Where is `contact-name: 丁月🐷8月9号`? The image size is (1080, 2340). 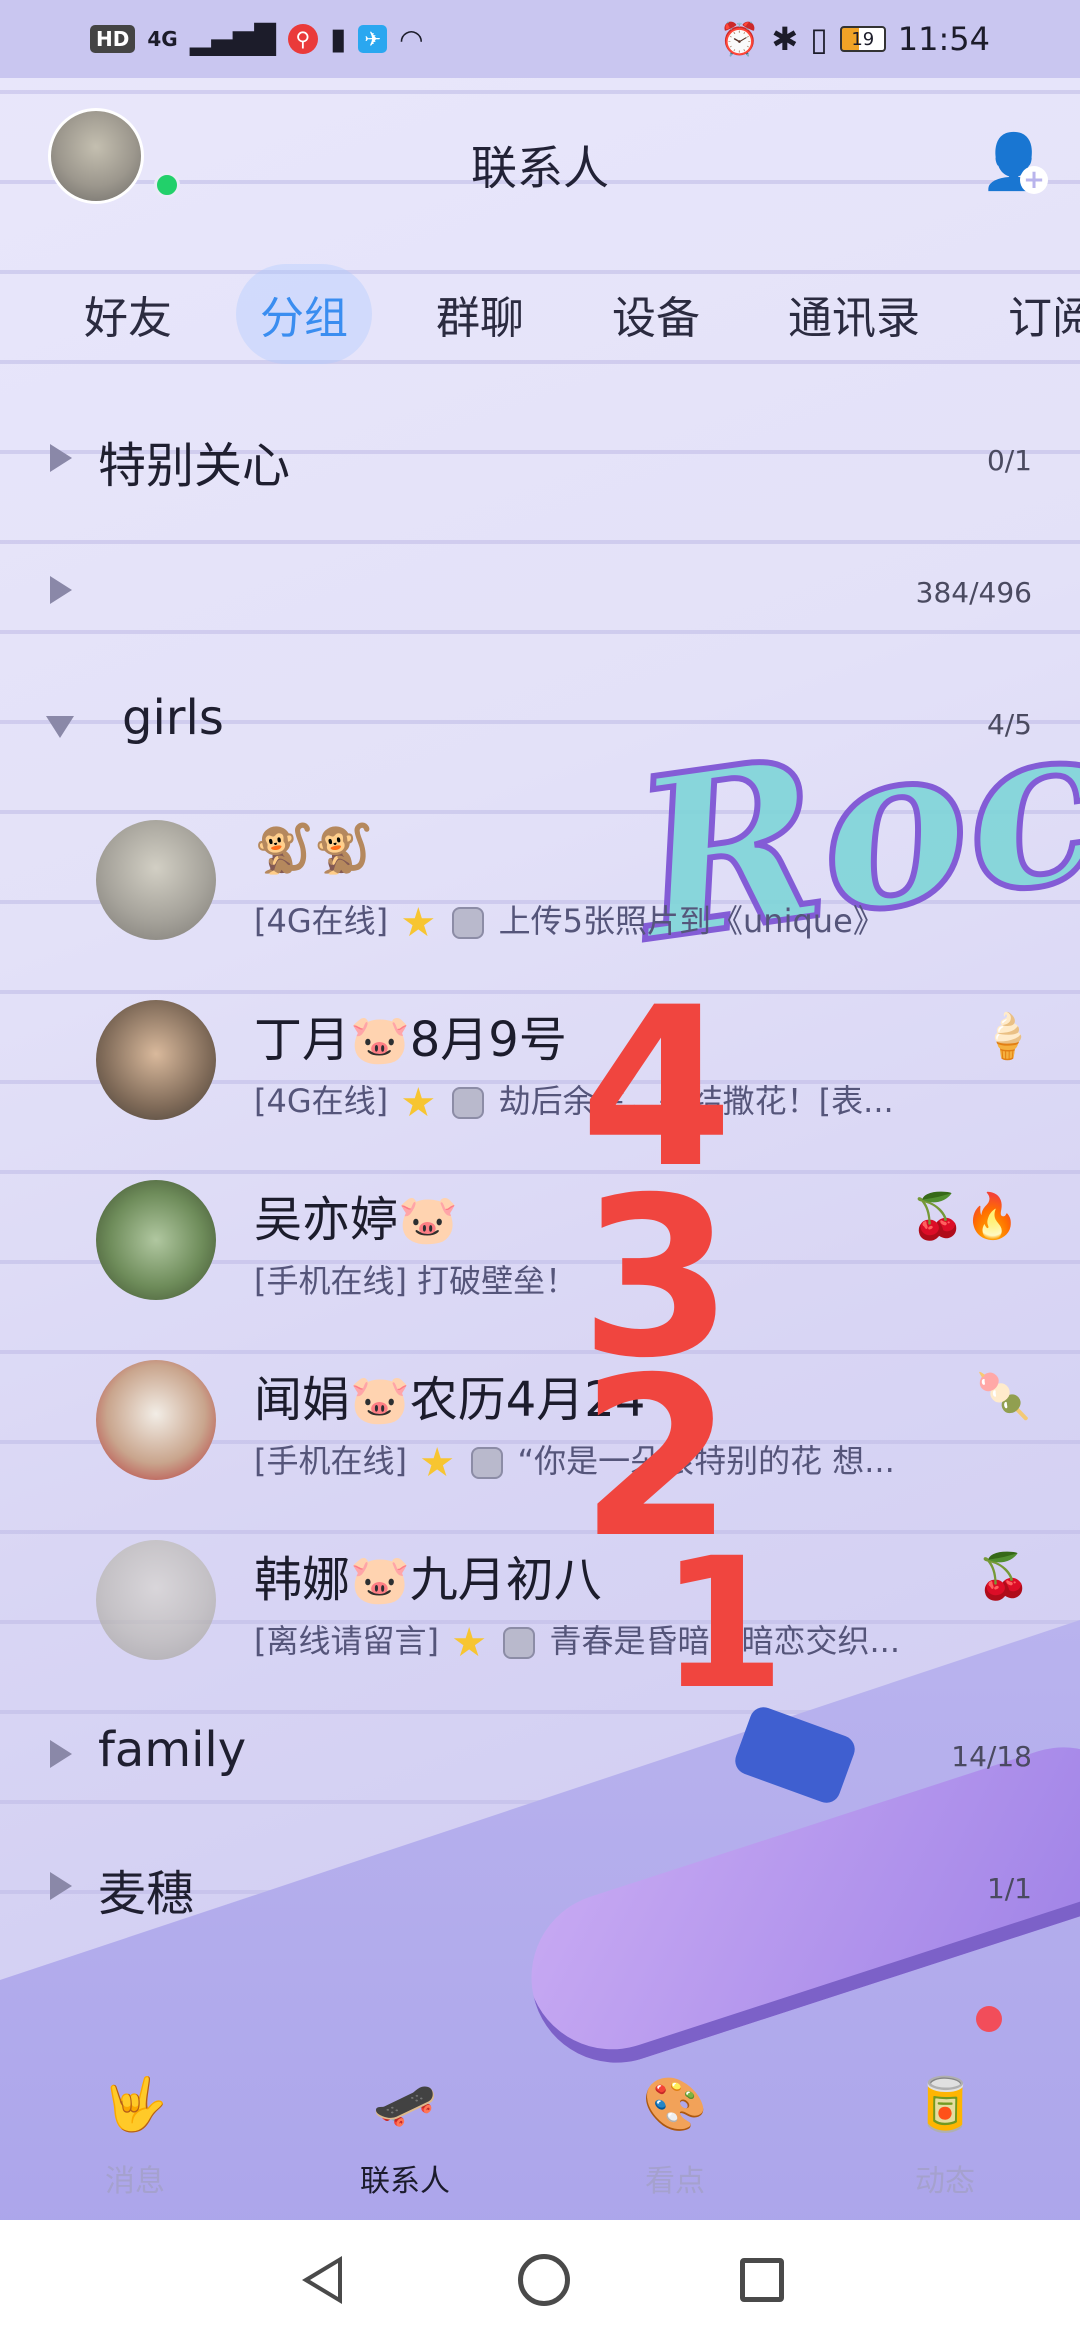 contact-name: 丁月🐷8月9号 is located at coordinates (410, 1040).